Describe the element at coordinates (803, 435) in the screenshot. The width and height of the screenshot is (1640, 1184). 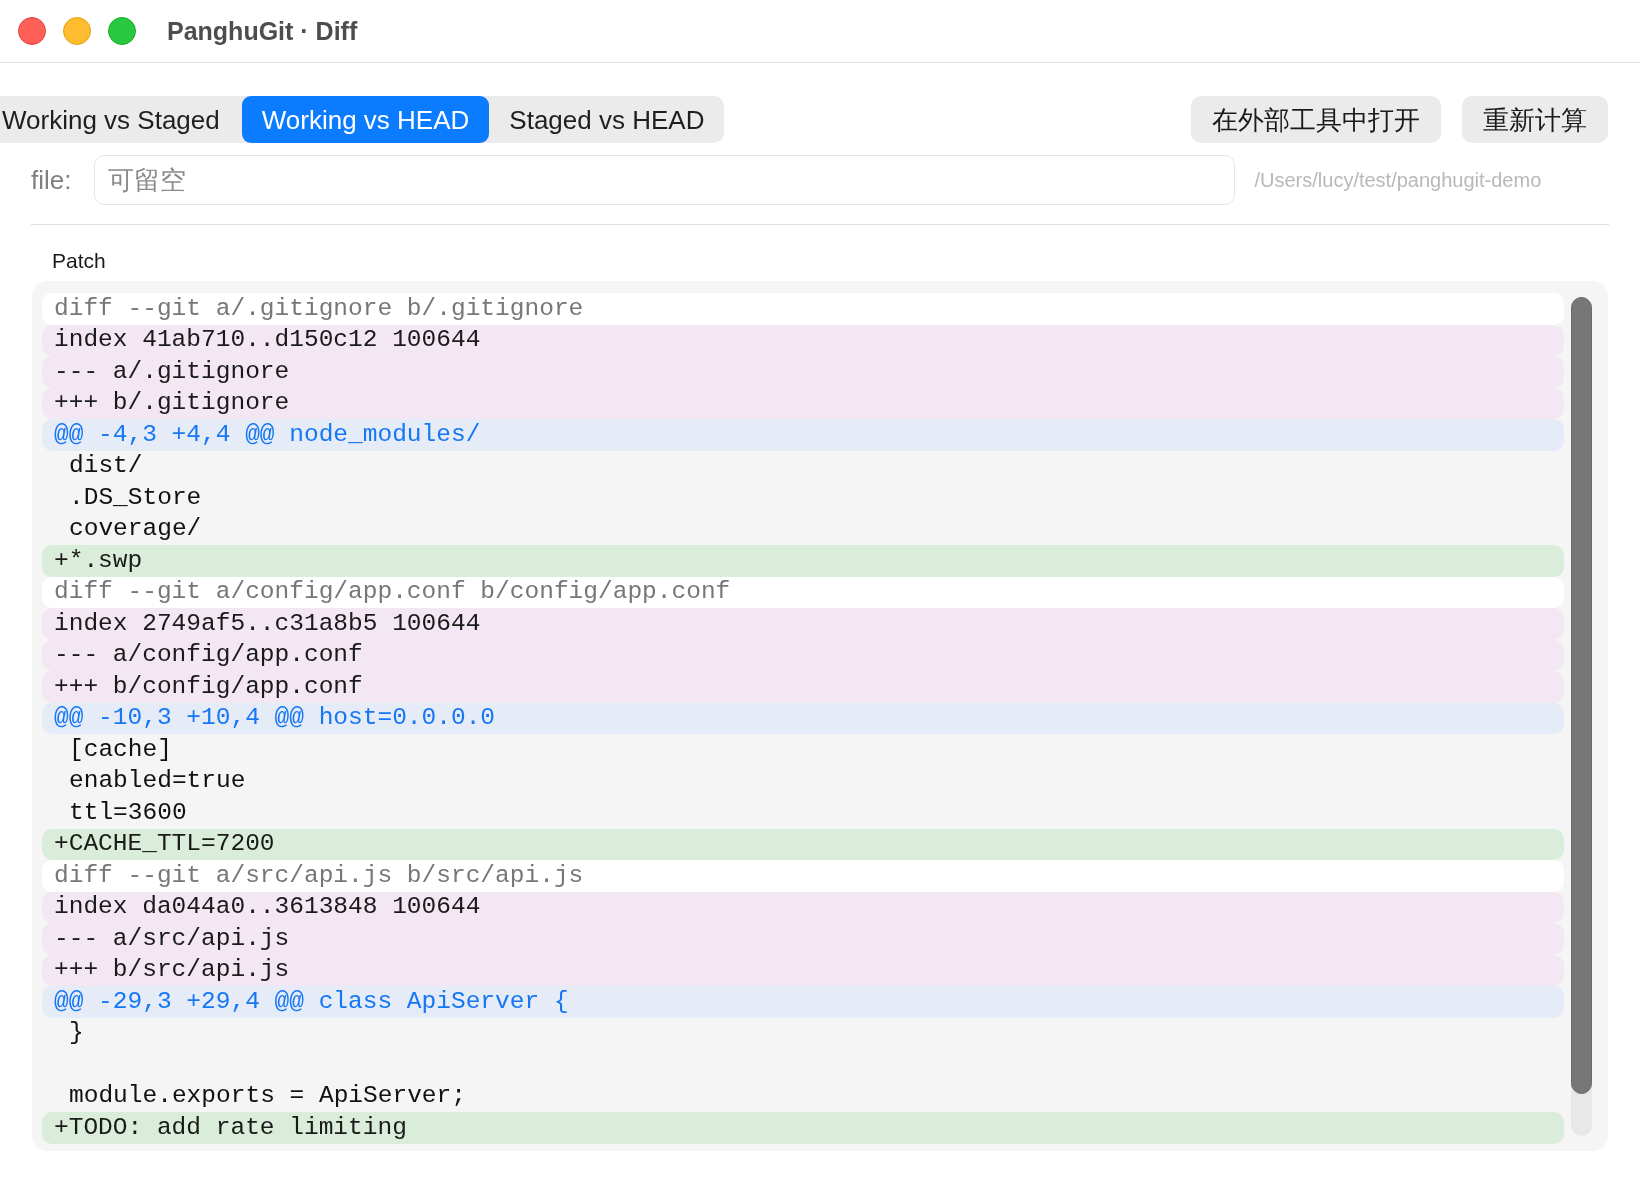
I see `hunk-header-line: @@ -4,3 +4,4 @@ node_modules/` at that location.